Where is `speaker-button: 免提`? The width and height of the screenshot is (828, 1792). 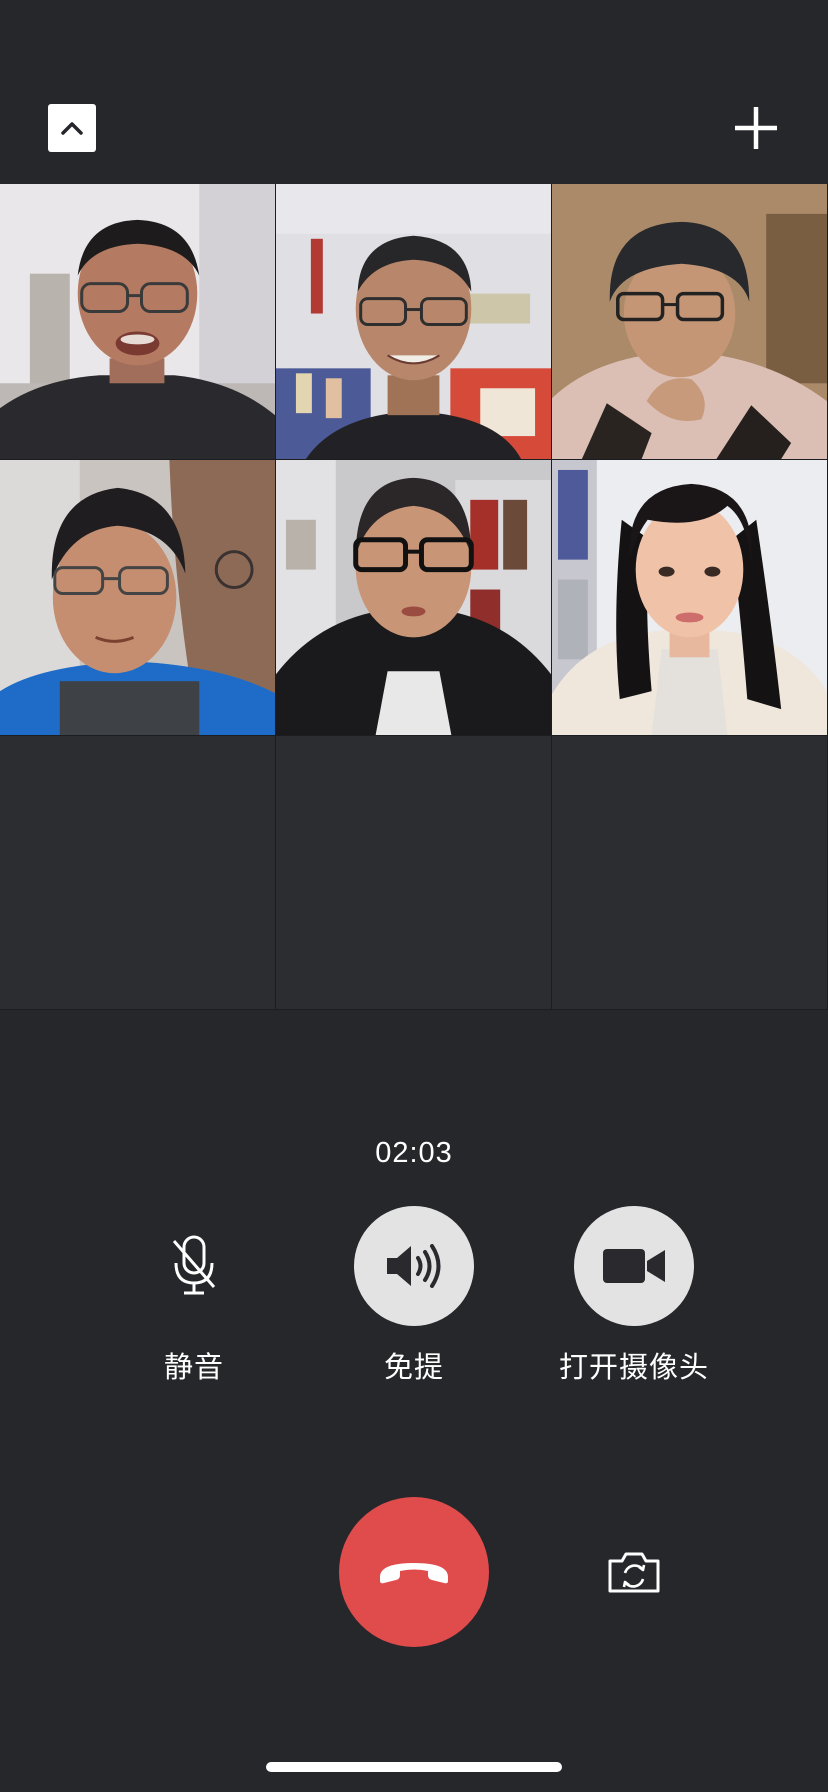
speaker-button: 免提 is located at coordinates (414, 1296).